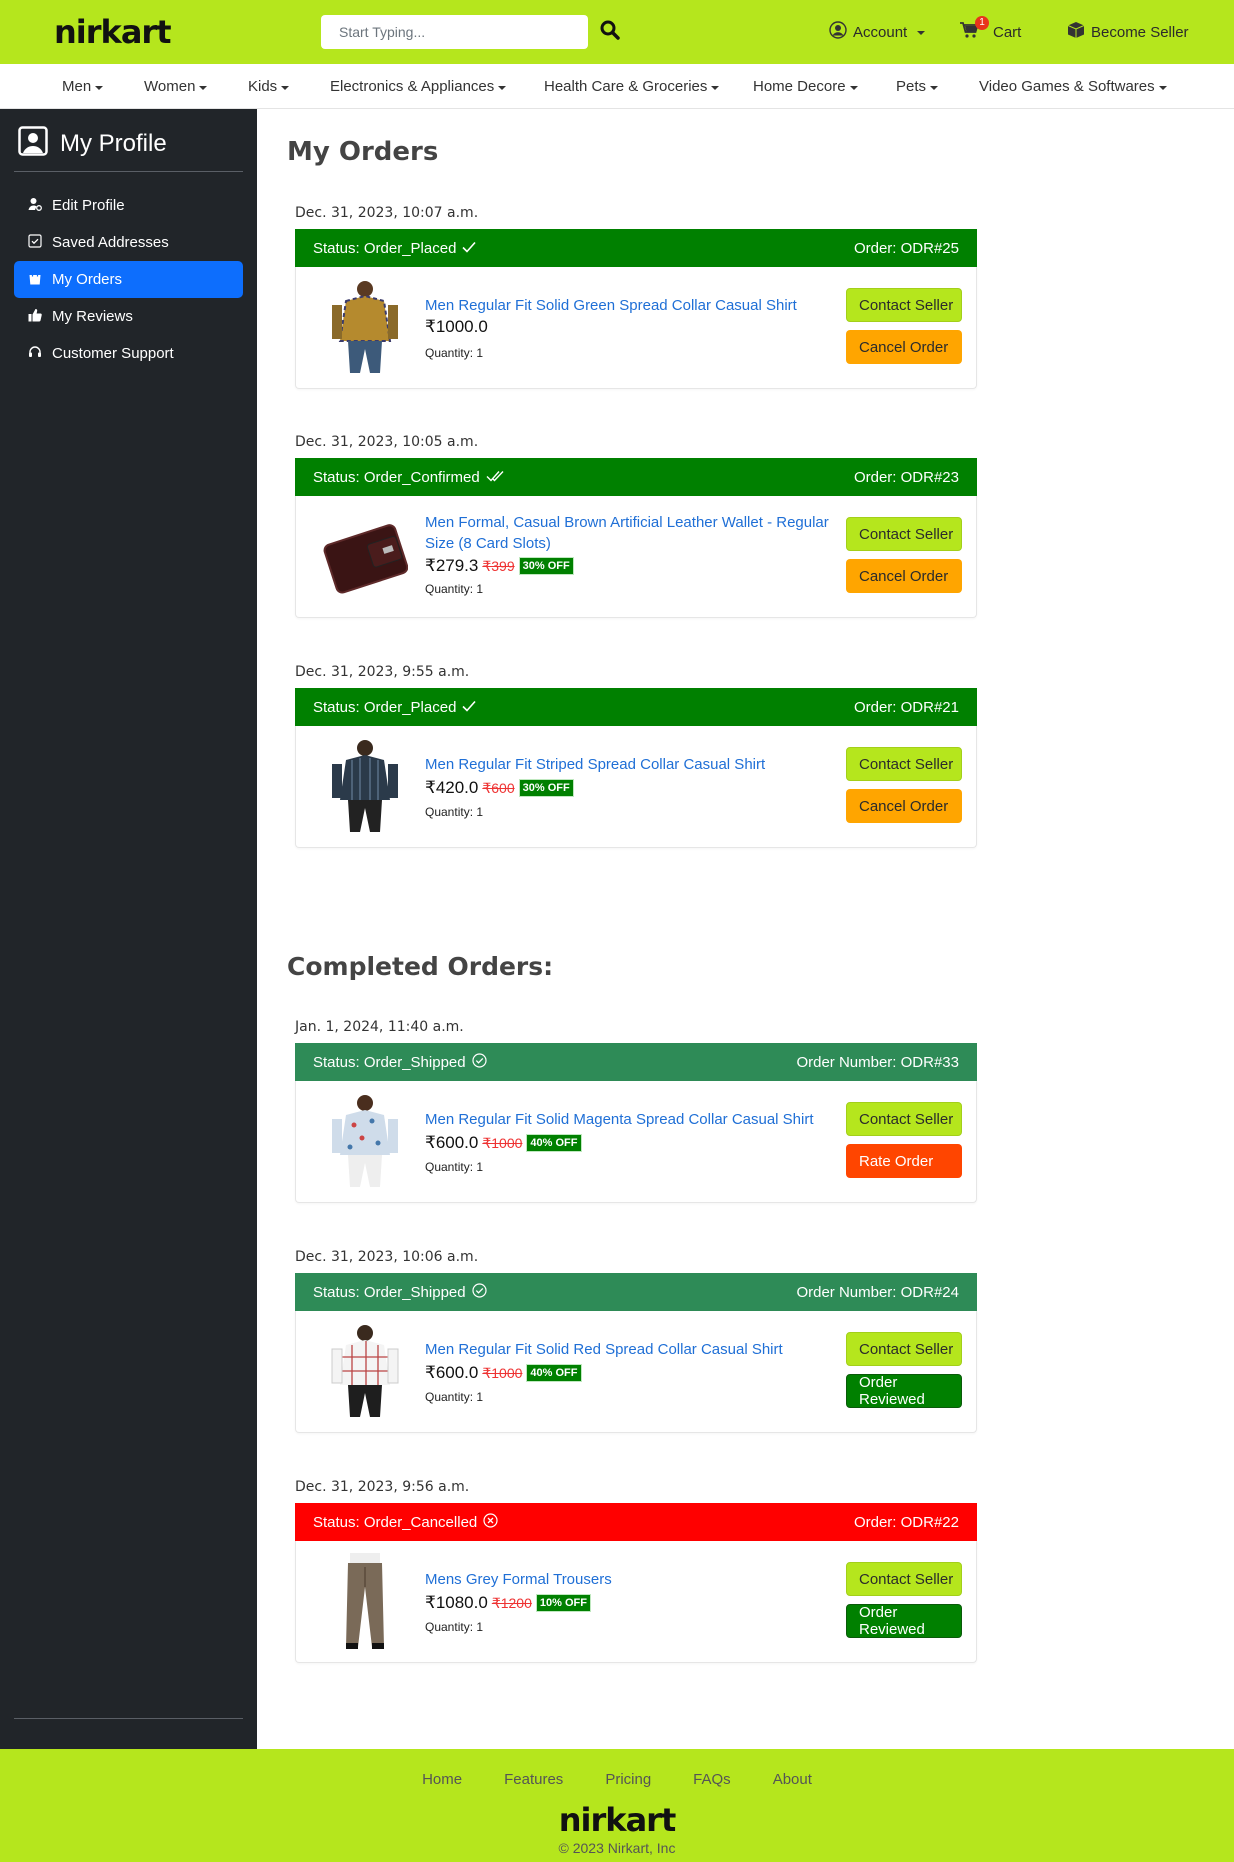  What do you see at coordinates (792, 1779) in the screenshot?
I see `footer-link-about: About` at bounding box center [792, 1779].